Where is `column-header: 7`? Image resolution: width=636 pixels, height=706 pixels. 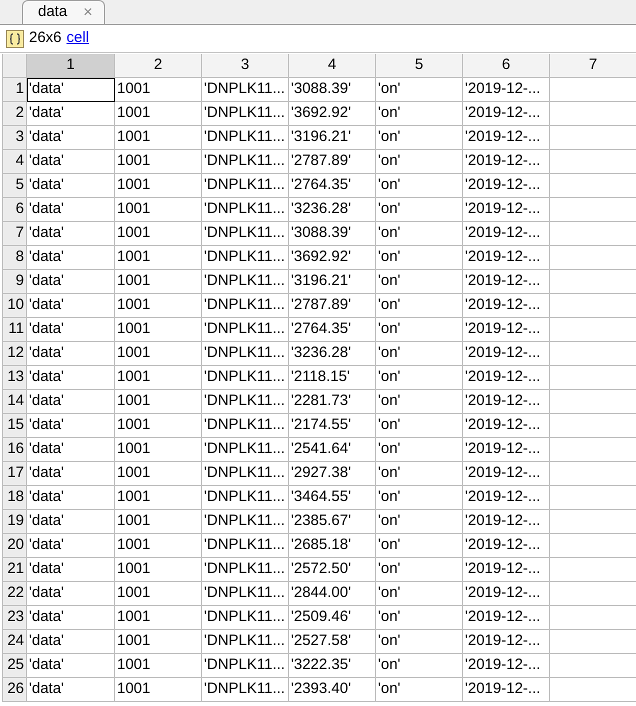
column-header: 7 is located at coordinates (593, 66).